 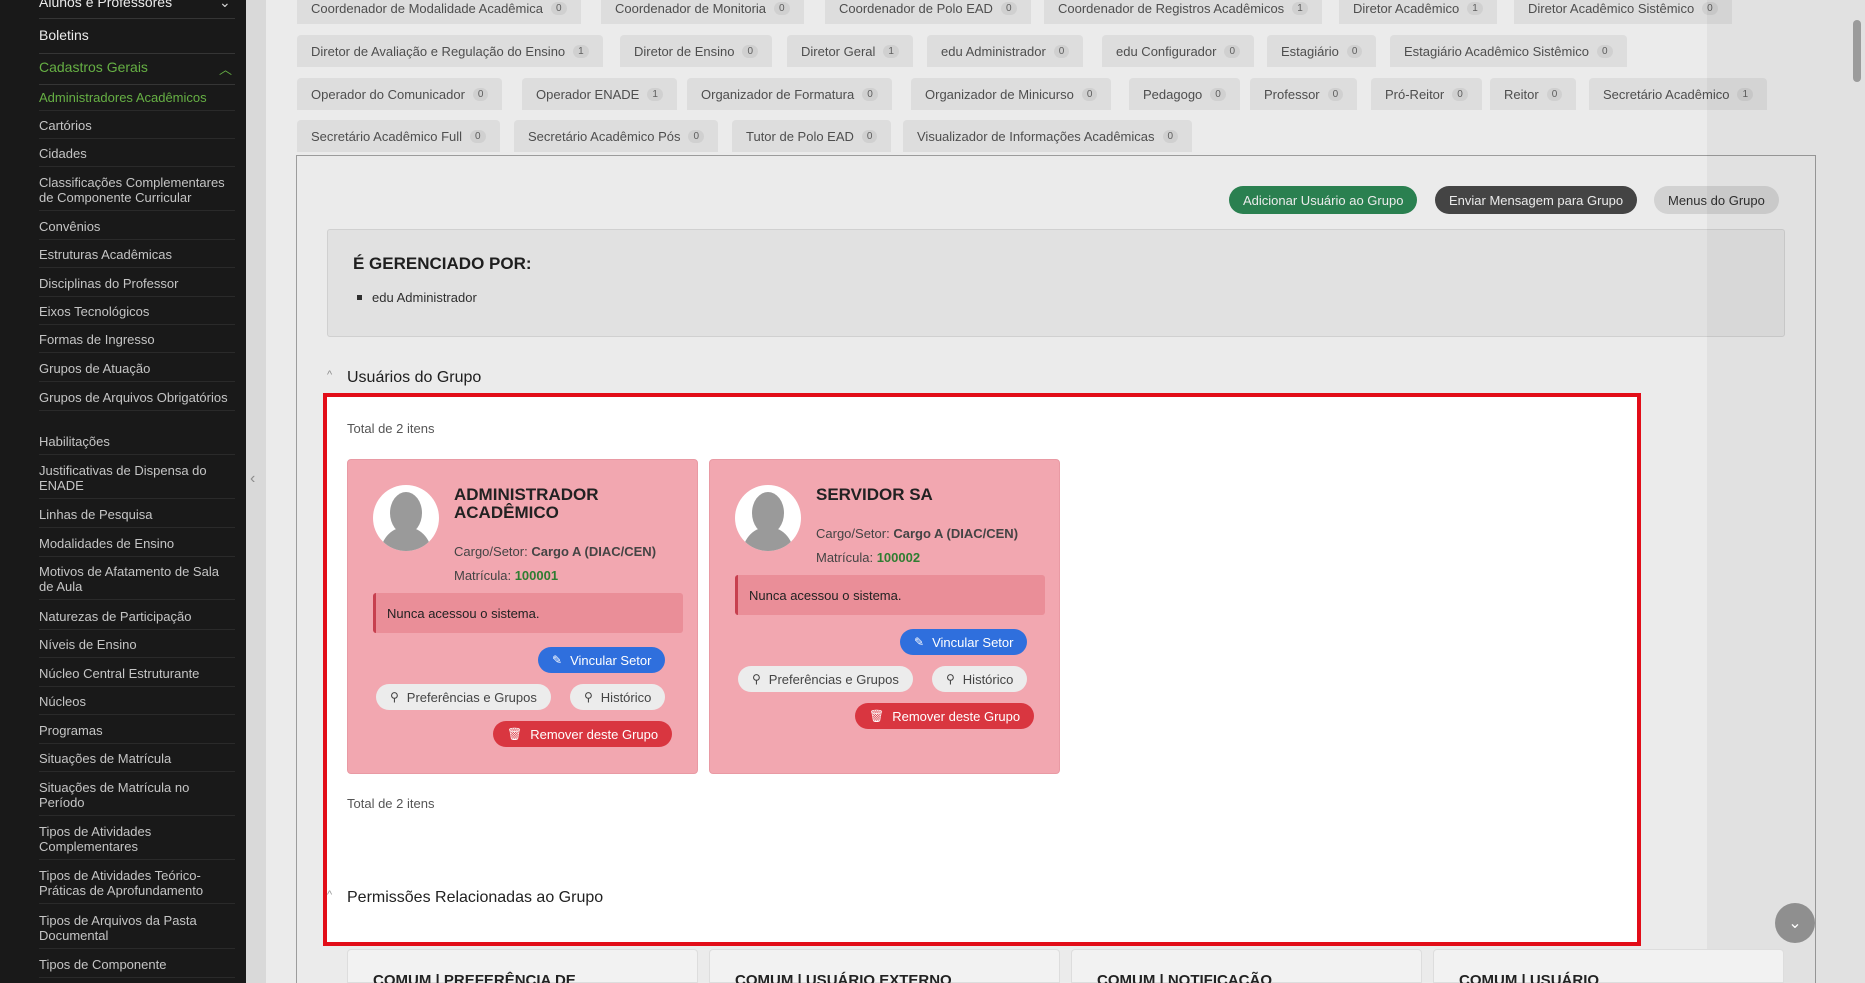 What do you see at coordinates (137, 342) in the screenshot?
I see `sidebar-item-formas-ingresso: Formas de Ingresso` at bounding box center [137, 342].